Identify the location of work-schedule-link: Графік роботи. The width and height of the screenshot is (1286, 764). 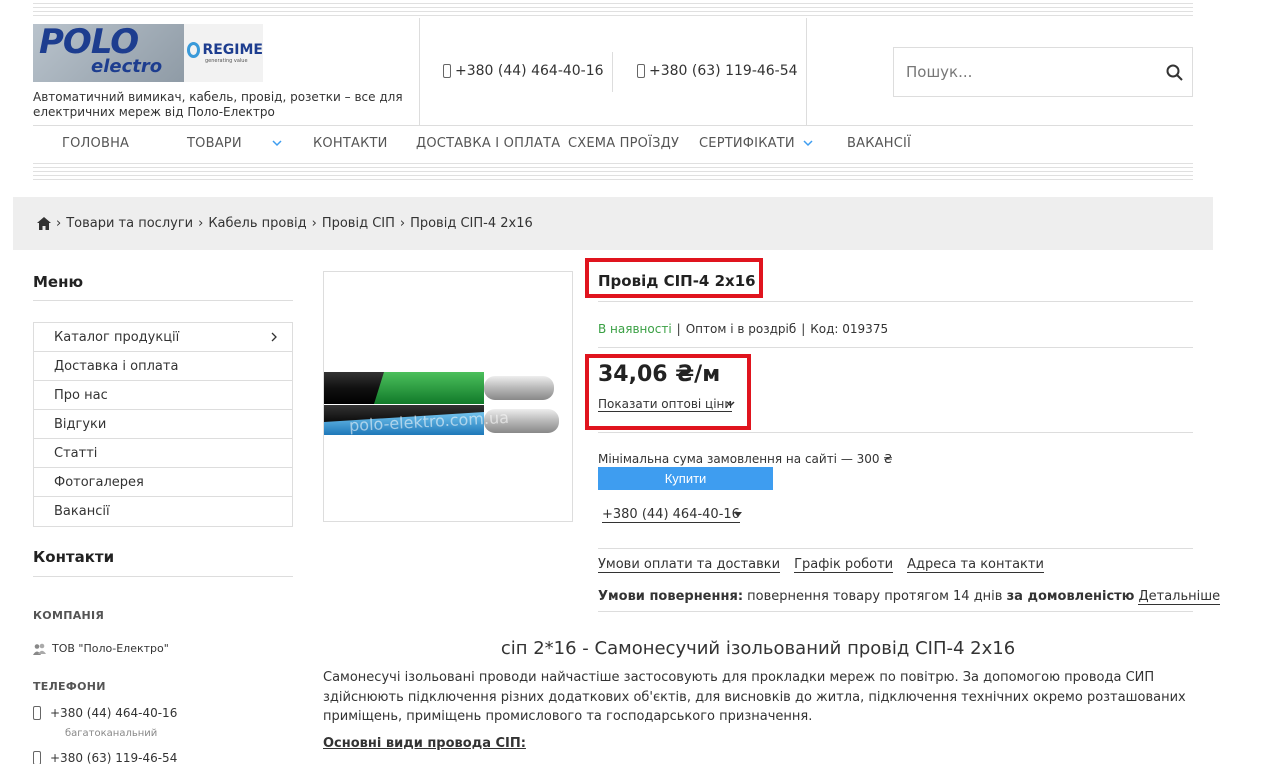
(844, 565).